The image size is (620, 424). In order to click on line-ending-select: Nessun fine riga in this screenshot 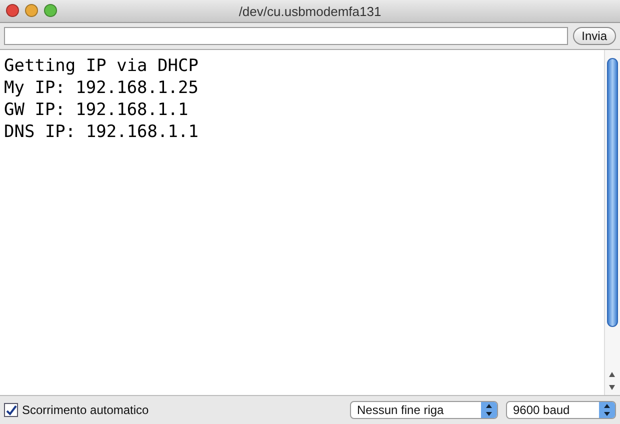, I will do `click(424, 410)`.